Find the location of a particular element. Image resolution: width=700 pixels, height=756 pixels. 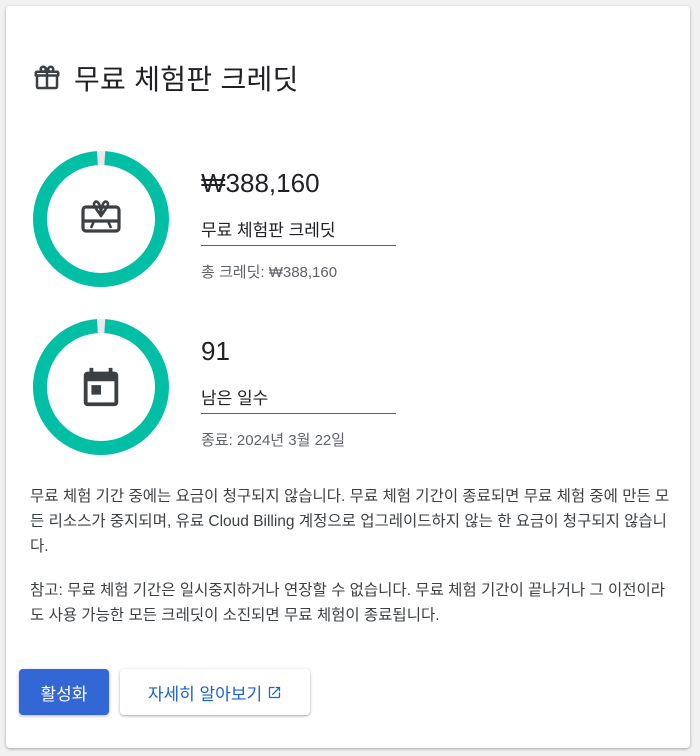

total-credit: 총 크레딧: ₩388,160 is located at coordinates (269, 272).